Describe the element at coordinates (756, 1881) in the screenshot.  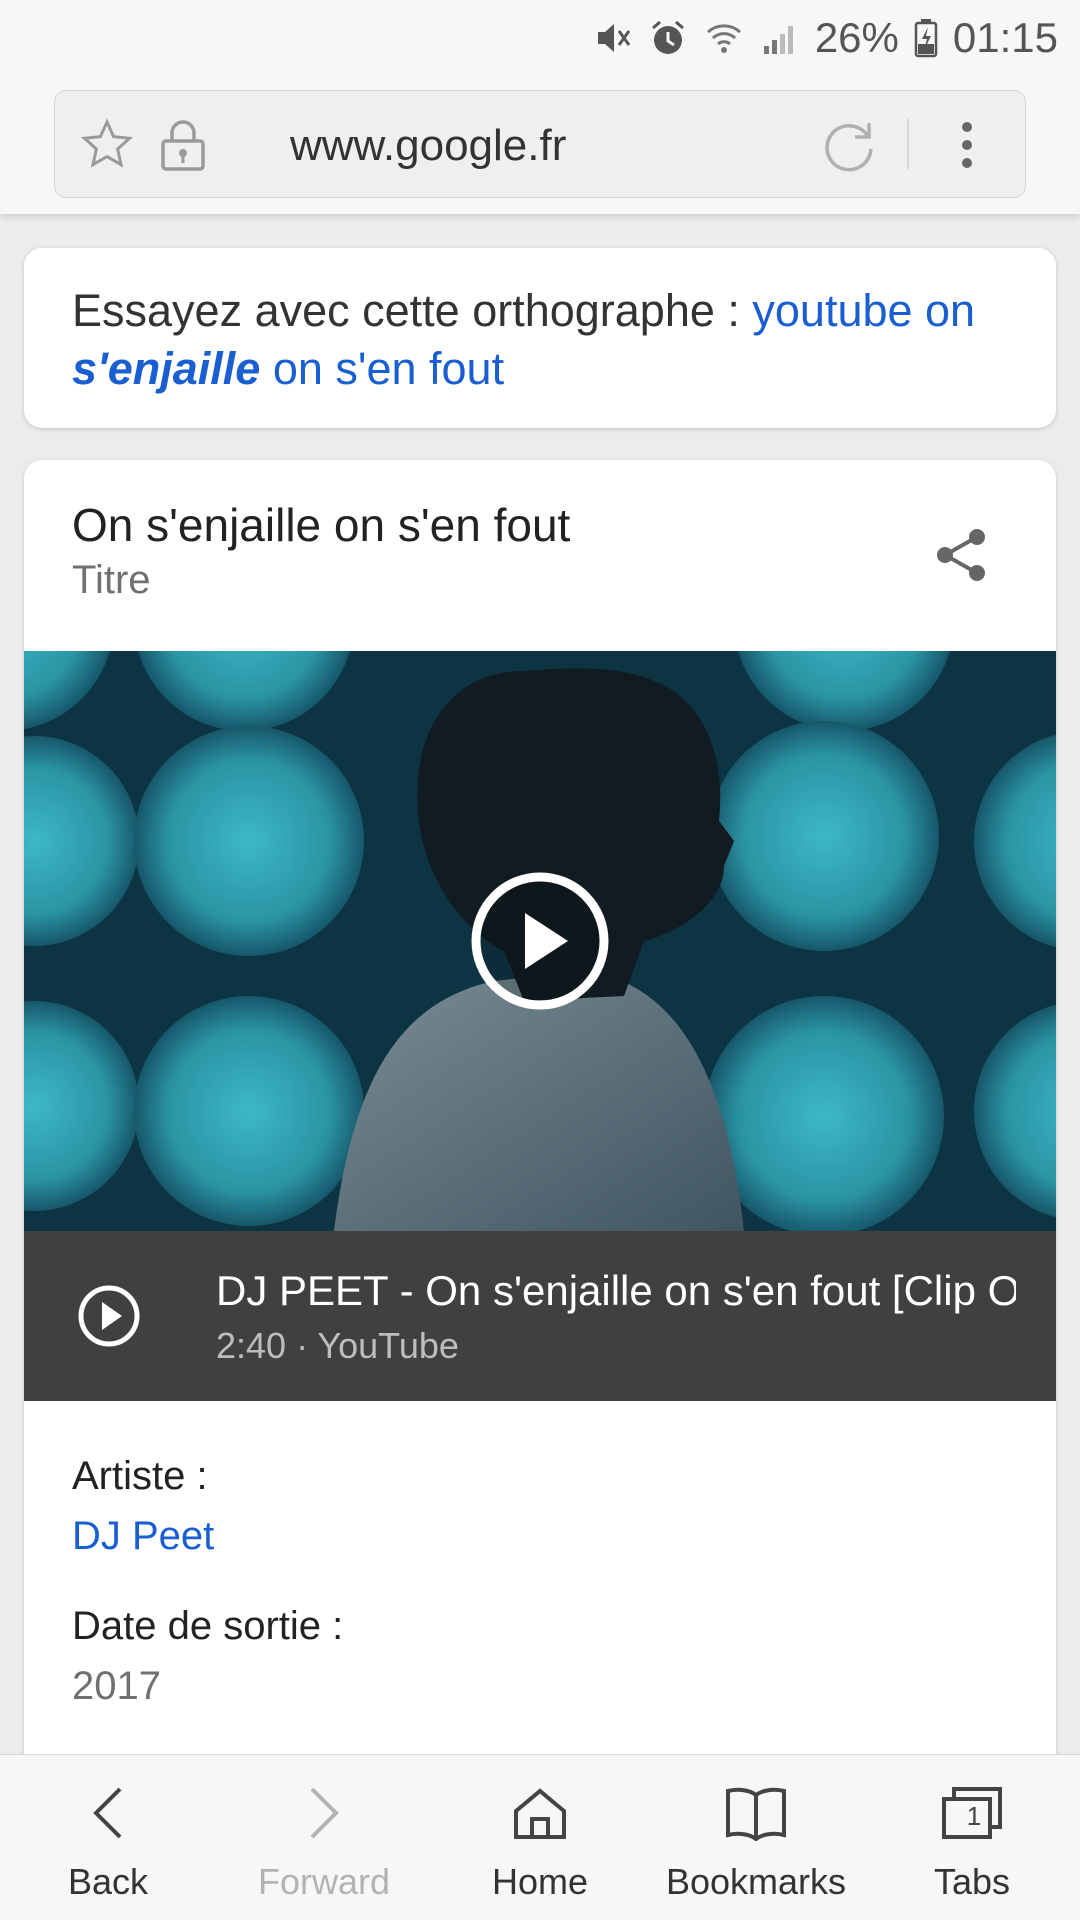
I see `bookmarks-label: Bookmarks` at that location.